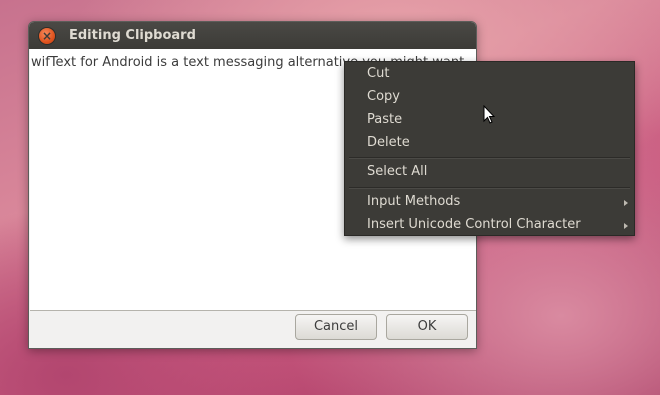 The width and height of the screenshot is (660, 395). I want to click on cancel-button: Cancel, so click(336, 327).